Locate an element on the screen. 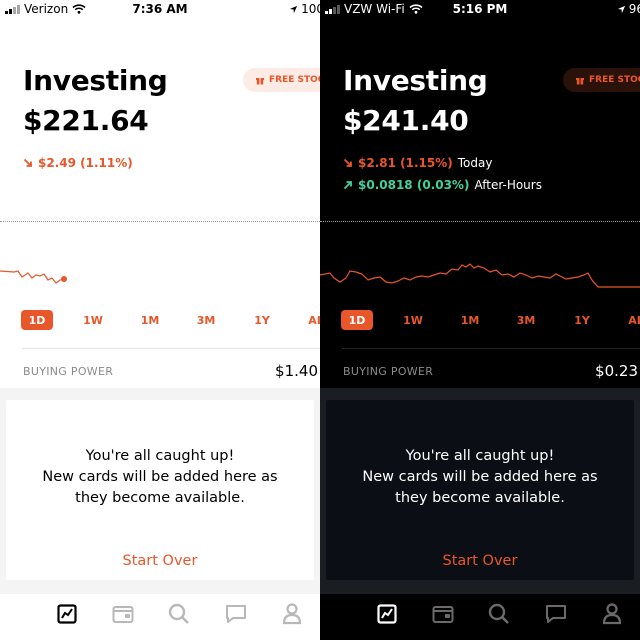 This screenshot has height=640, width=640. day-change: $2.49 (1.11%) is located at coordinates (78, 163).